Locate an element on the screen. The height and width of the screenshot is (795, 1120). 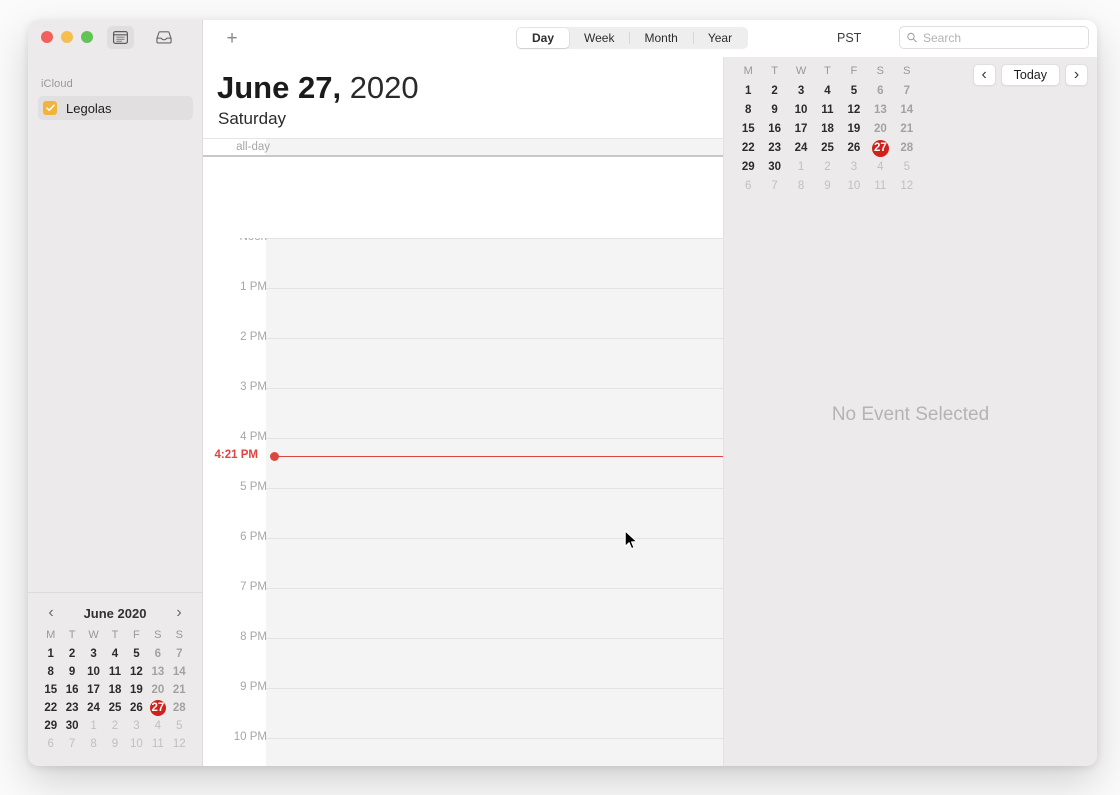
next-day-button: › is located at coordinates (1076, 75).